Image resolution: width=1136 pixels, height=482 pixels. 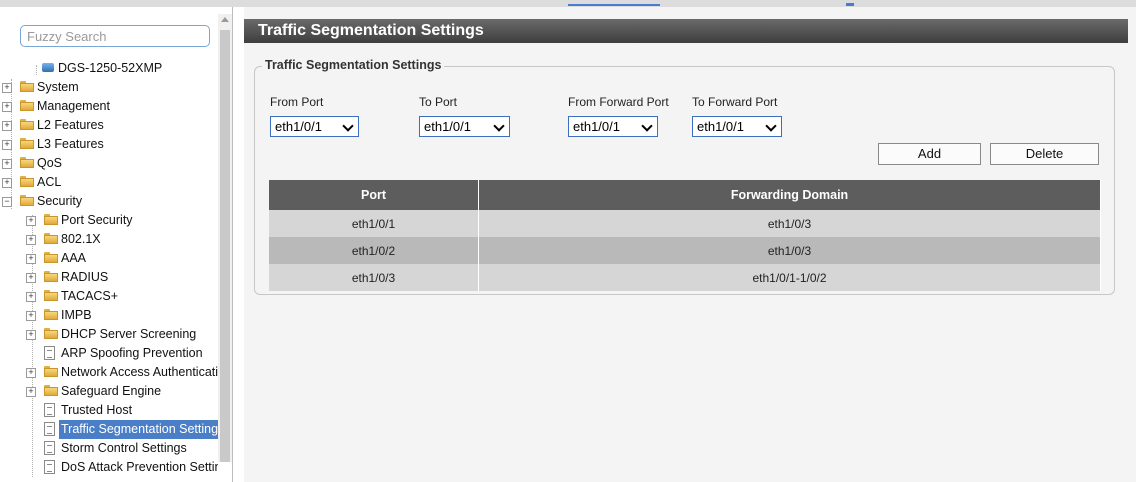 I want to click on tree-item-label: System, so click(x=58, y=87).